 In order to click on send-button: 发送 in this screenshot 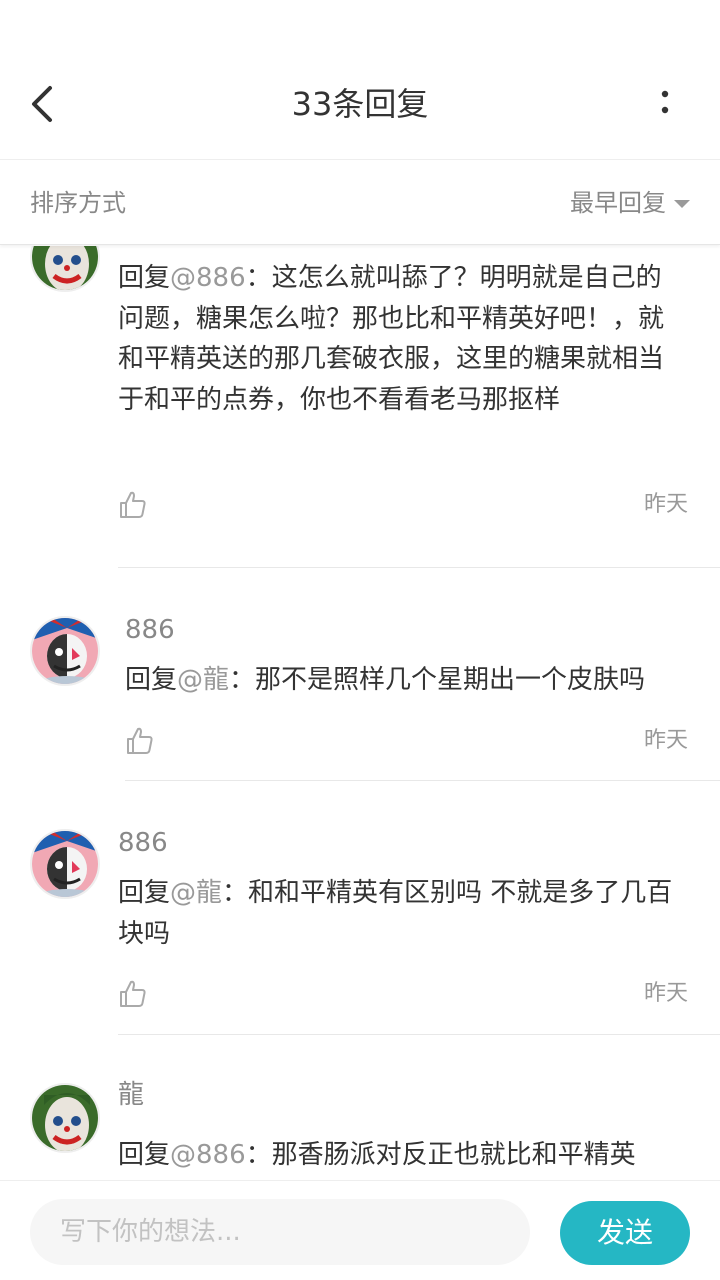, I will do `click(625, 1233)`.